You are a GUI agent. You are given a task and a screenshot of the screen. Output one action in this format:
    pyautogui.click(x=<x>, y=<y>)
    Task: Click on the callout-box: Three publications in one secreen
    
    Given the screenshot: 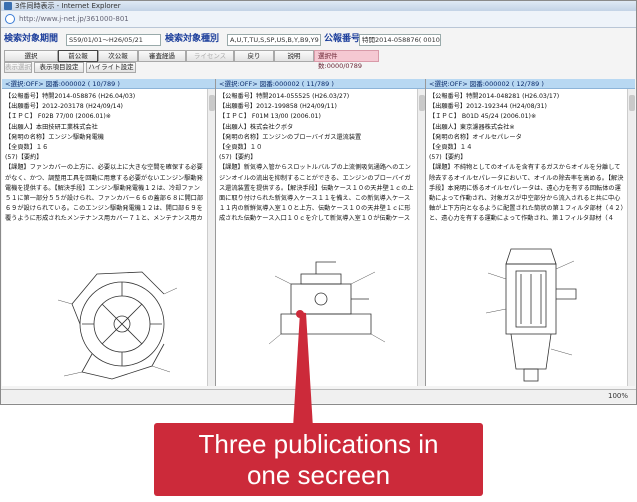 What is the action you would take?
    pyautogui.click(x=318, y=459)
    